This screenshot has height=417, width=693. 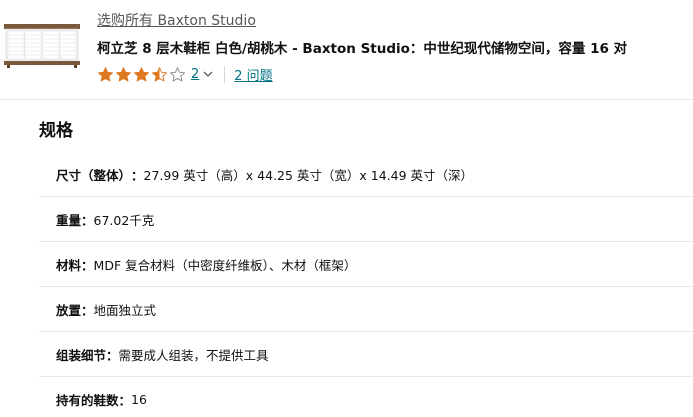 I want to click on spec-label: 重量, so click(x=69, y=220).